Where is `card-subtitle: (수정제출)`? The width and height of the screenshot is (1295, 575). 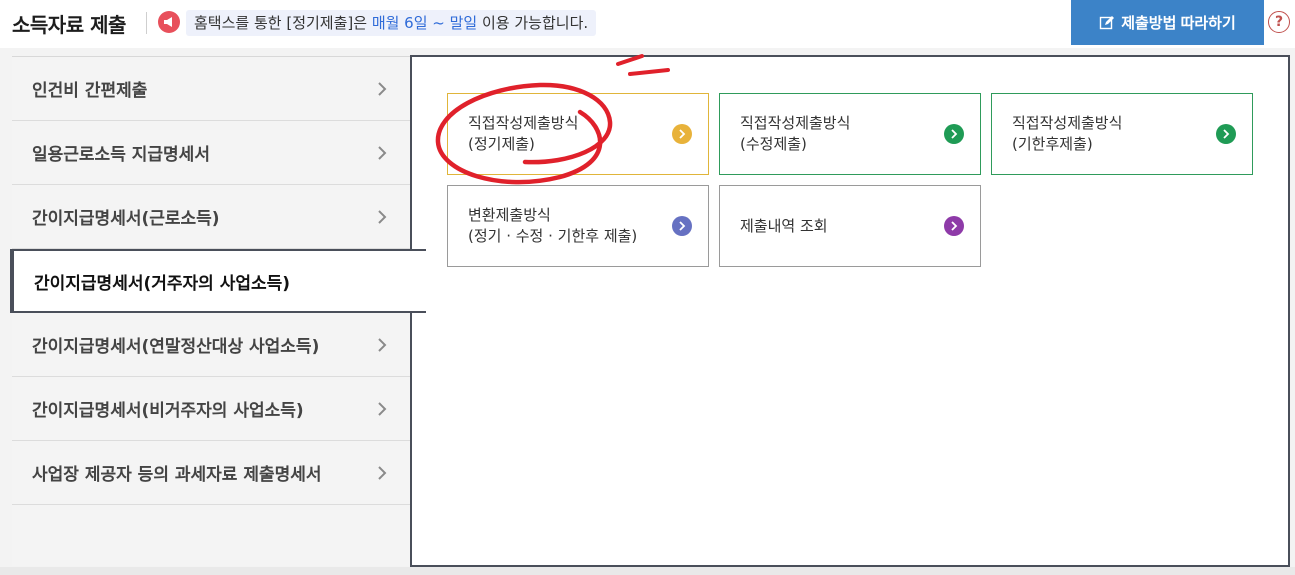 card-subtitle: (수정제출) is located at coordinates (773, 144).